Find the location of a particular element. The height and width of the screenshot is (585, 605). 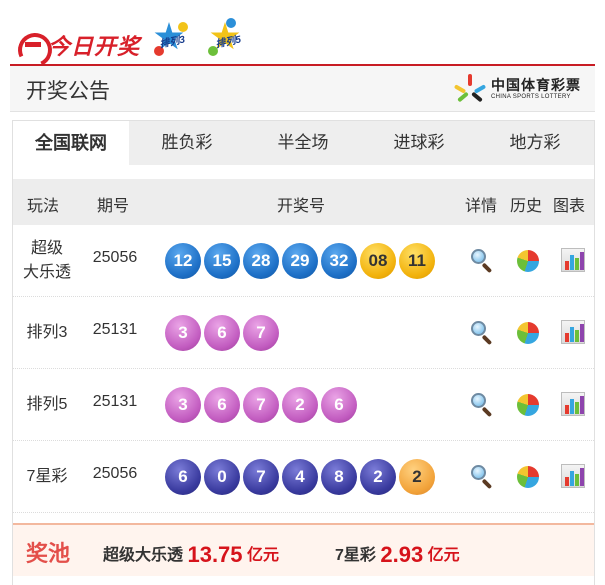

tab-local: 地方彩 is located at coordinates (535, 143).